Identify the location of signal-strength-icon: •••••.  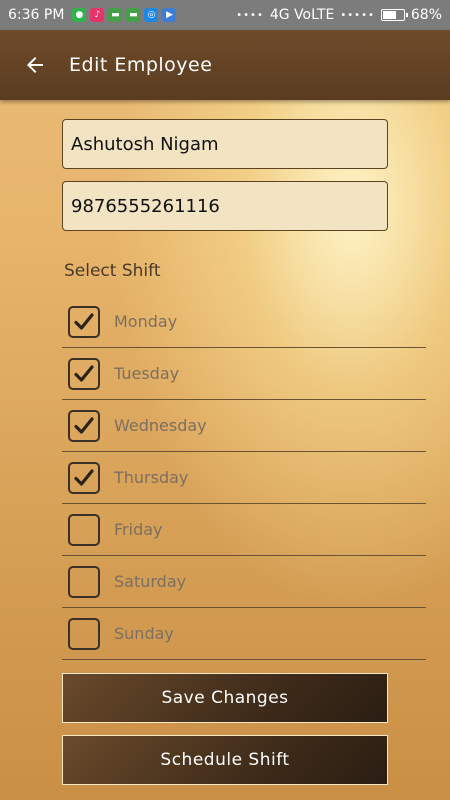
(357, 15).